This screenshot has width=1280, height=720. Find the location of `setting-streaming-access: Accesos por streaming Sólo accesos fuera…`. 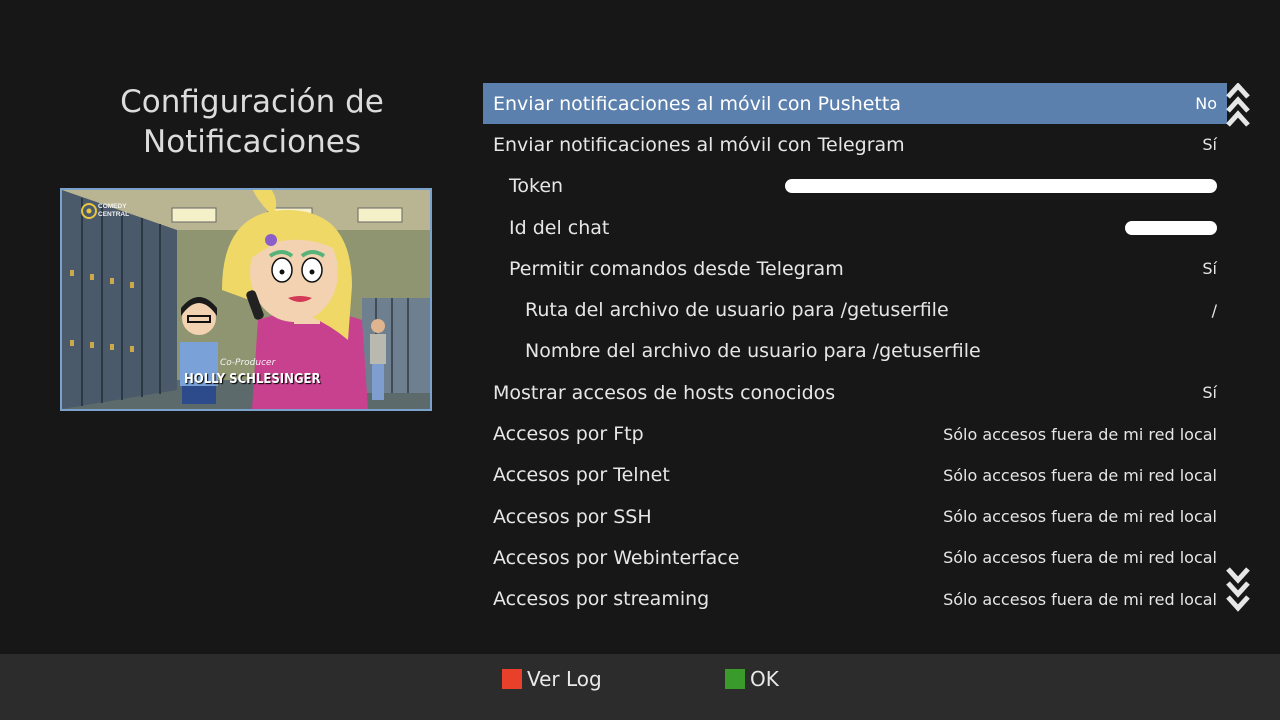

setting-streaming-access: Accesos por streaming Sólo accesos fuera… is located at coordinates (855, 599).